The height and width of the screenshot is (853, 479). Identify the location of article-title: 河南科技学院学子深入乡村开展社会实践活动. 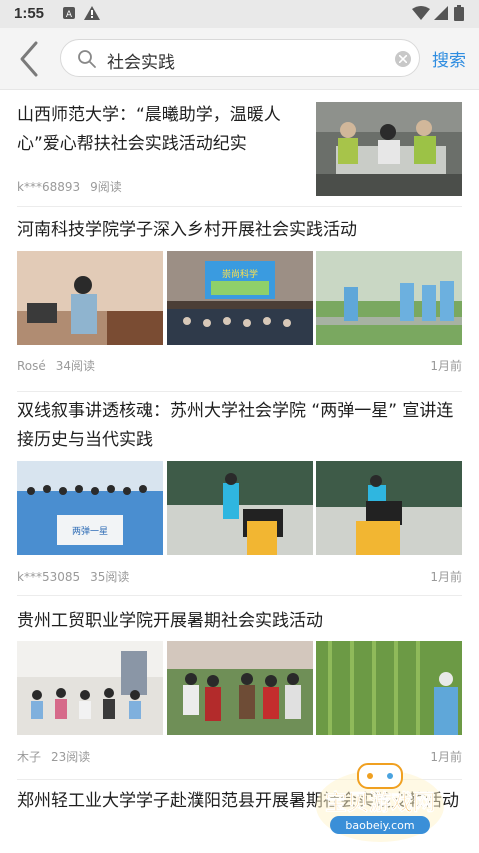
(187, 230).